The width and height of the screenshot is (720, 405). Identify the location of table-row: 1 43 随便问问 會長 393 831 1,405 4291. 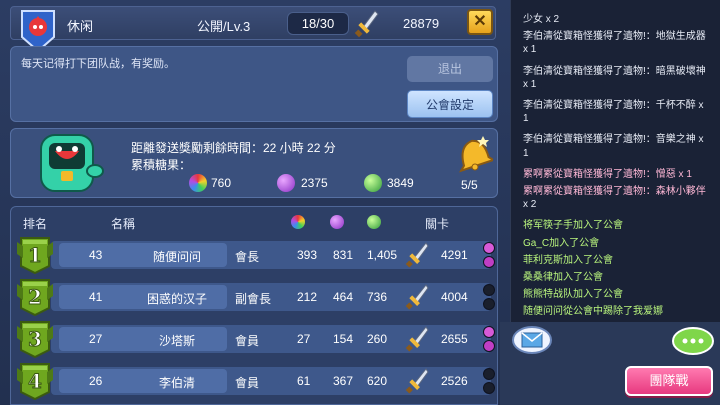
(256, 255).